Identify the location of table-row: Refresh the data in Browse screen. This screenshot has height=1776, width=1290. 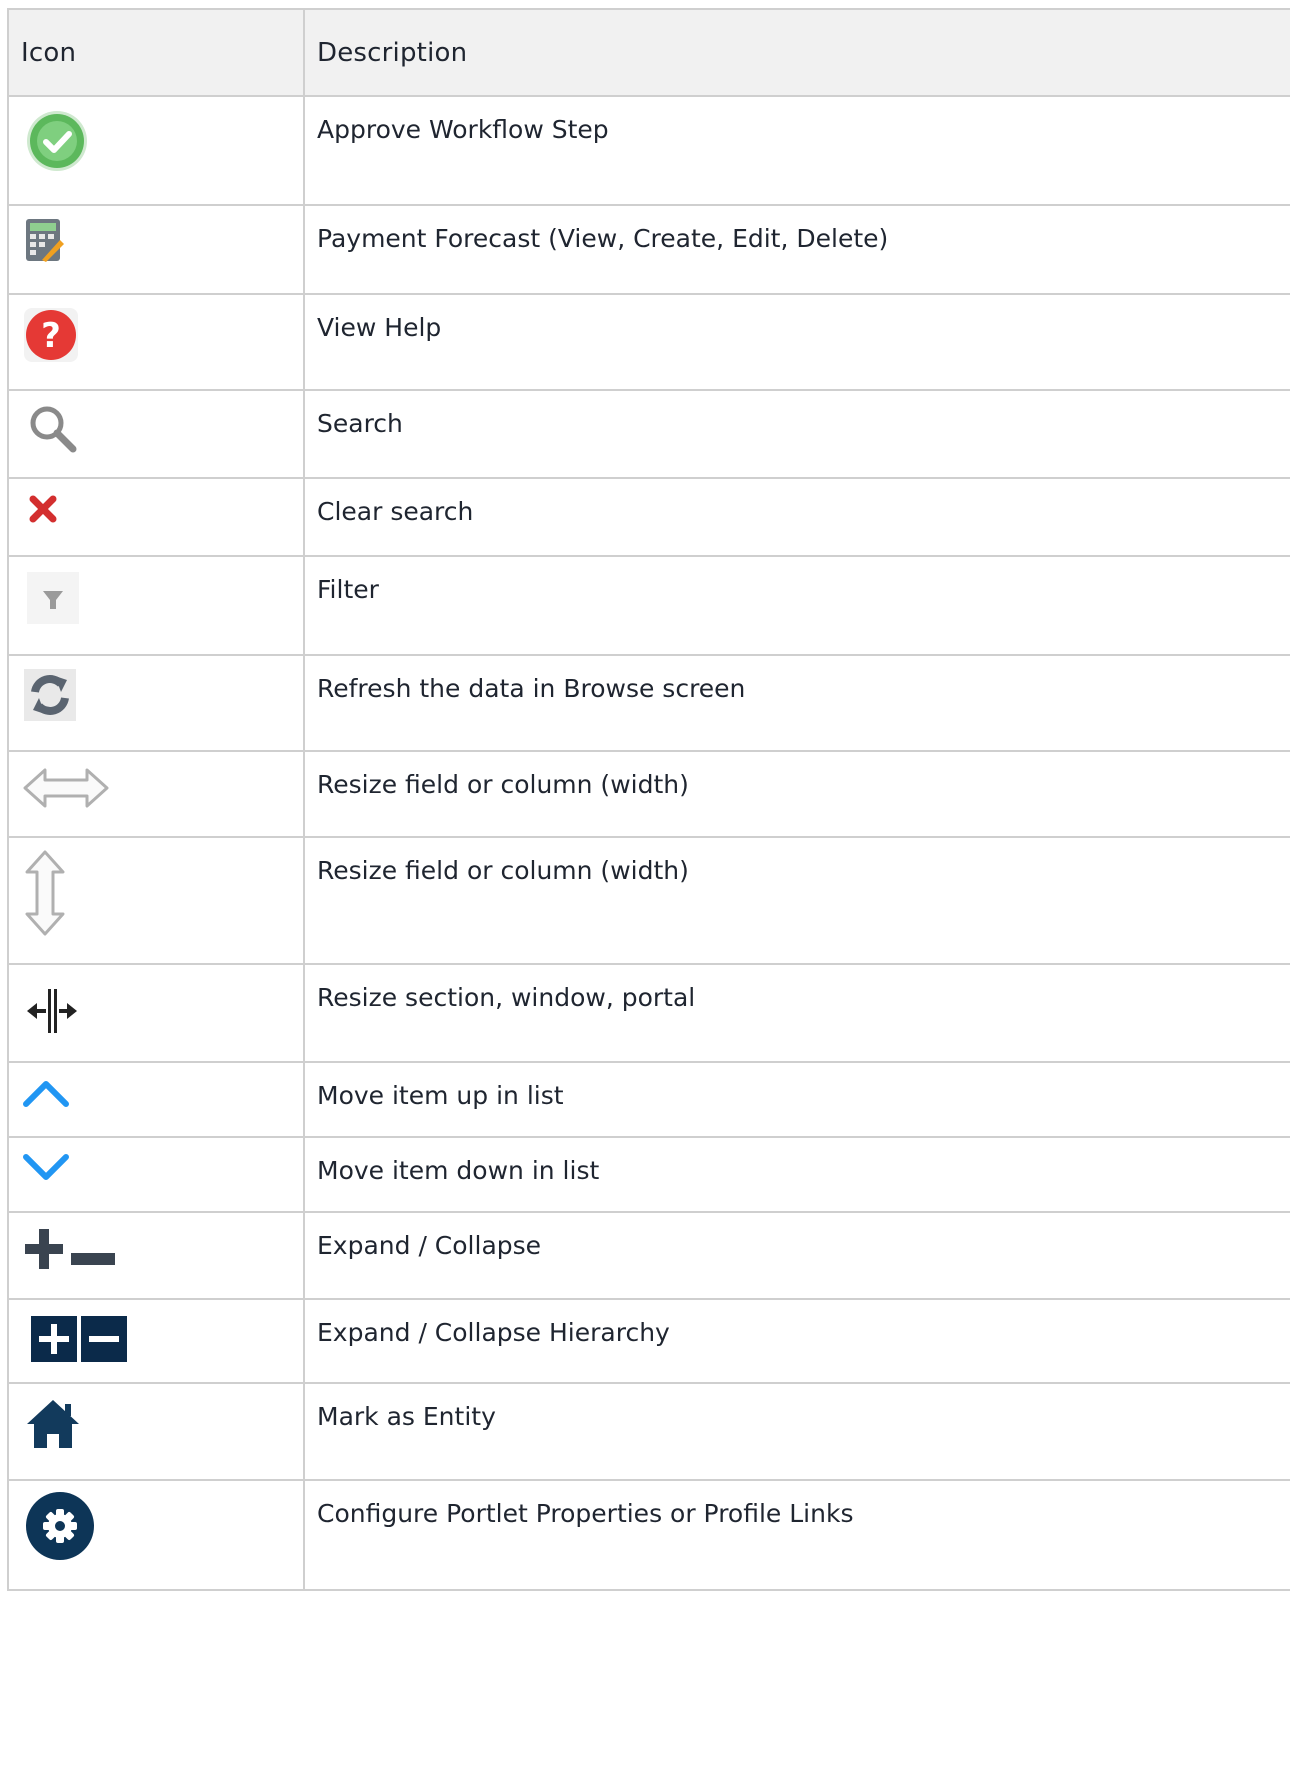
(648, 703).